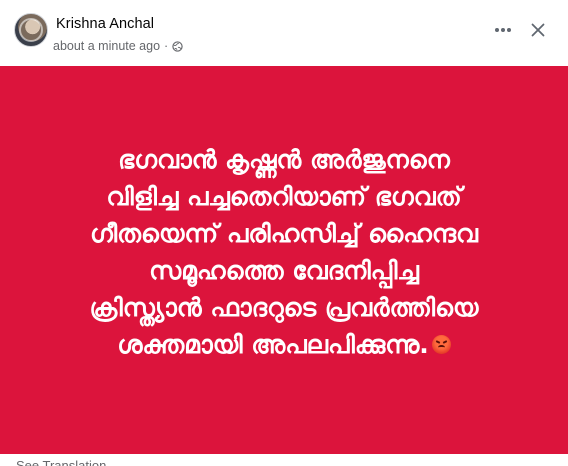  What do you see at coordinates (106, 46) in the screenshot?
I see `post-timestamp: about a minute ago` at bounding box center [106, 46].